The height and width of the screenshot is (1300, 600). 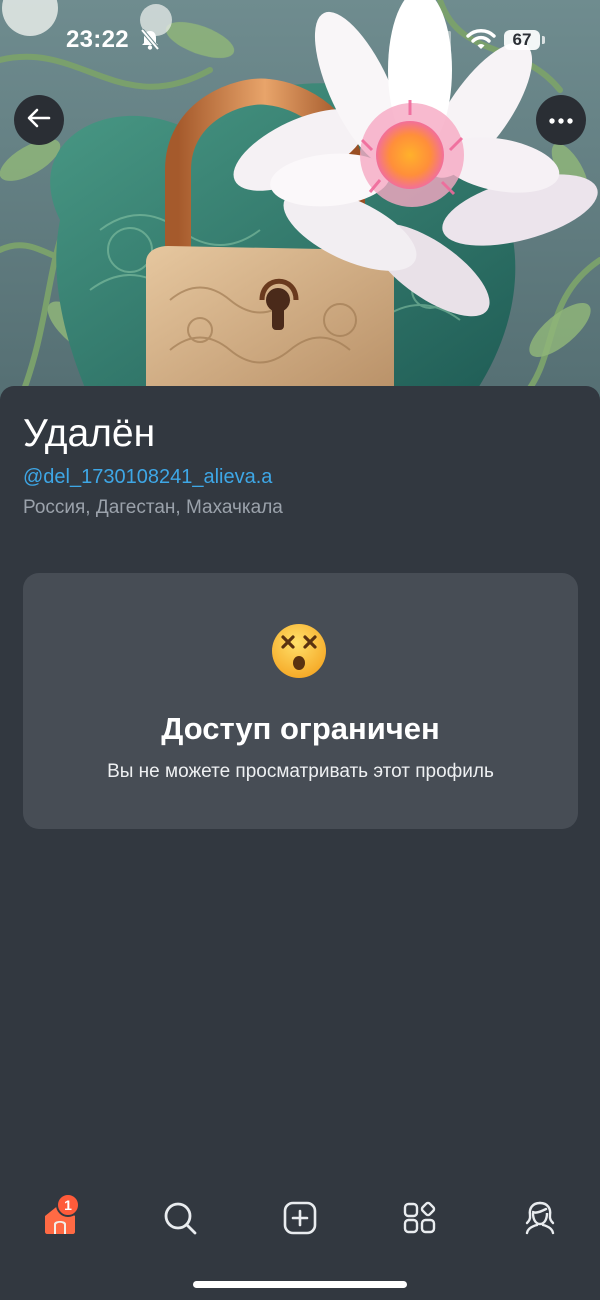 I want to click on battery-icon: 67, so click(x=522, y=40).